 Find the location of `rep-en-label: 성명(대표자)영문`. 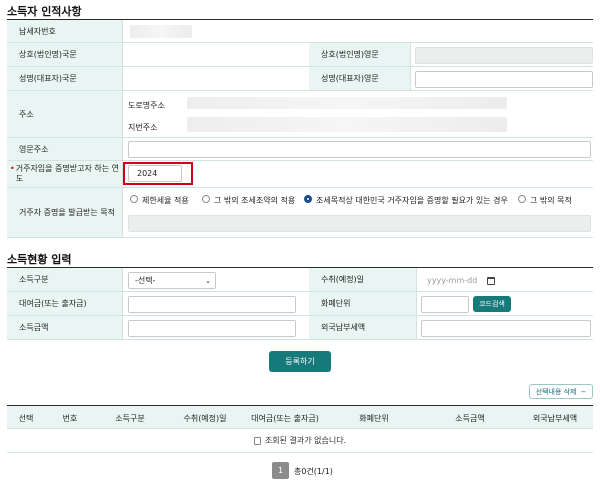

rep-en-label: 성명(대표자)영문 is located at coordinates (360, 79).